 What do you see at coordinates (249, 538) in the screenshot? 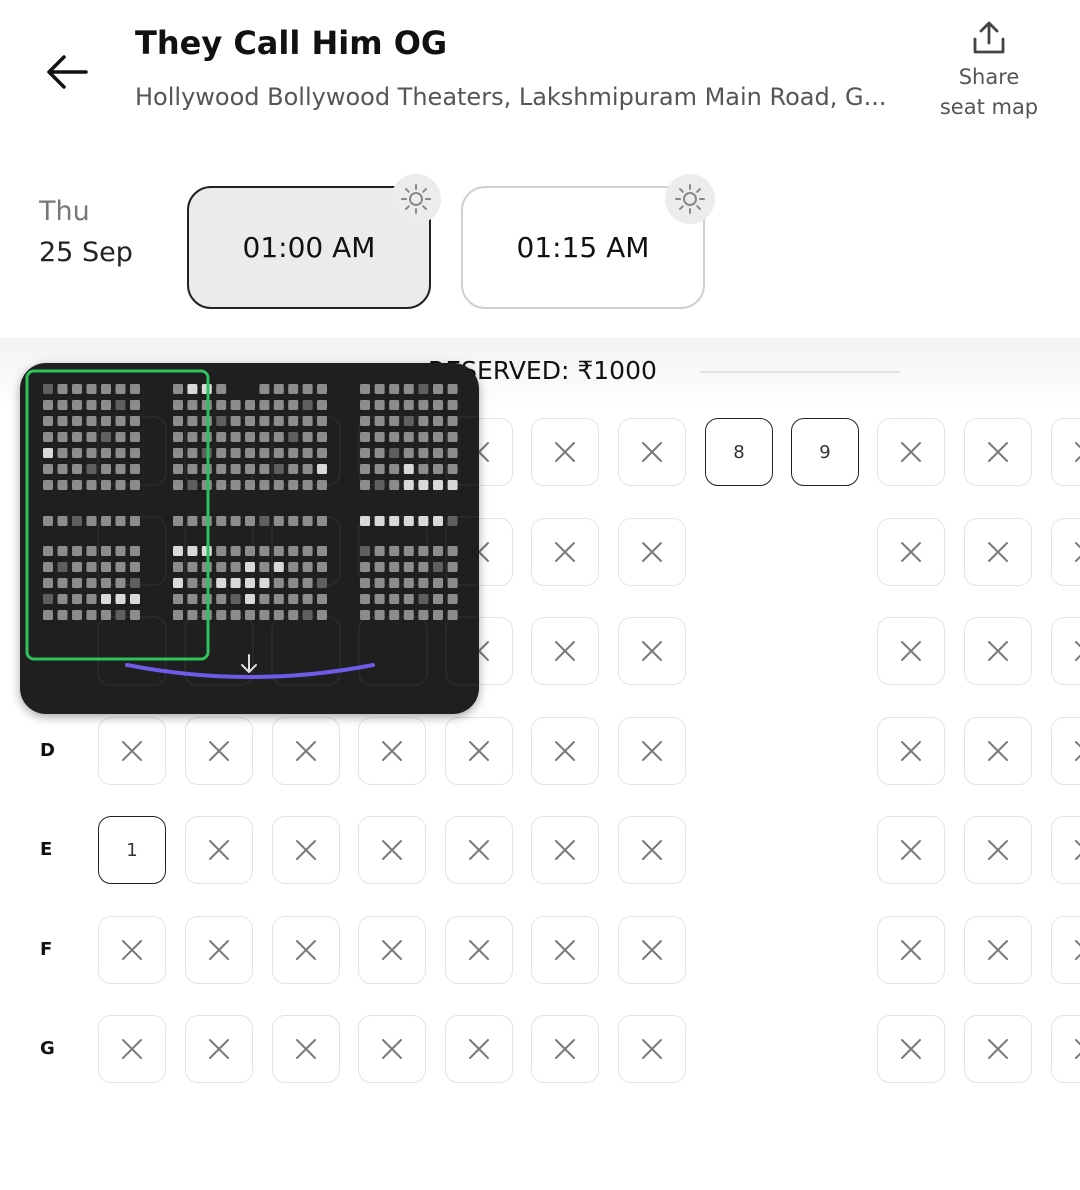
I see `seat-minimap` at bounding box center [249, 538].